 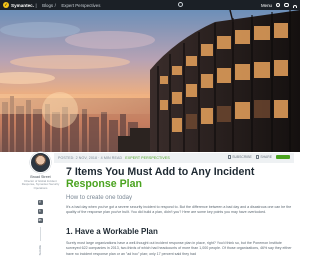 I want to click on share-label: SHARE, so click(x=266, y=157).